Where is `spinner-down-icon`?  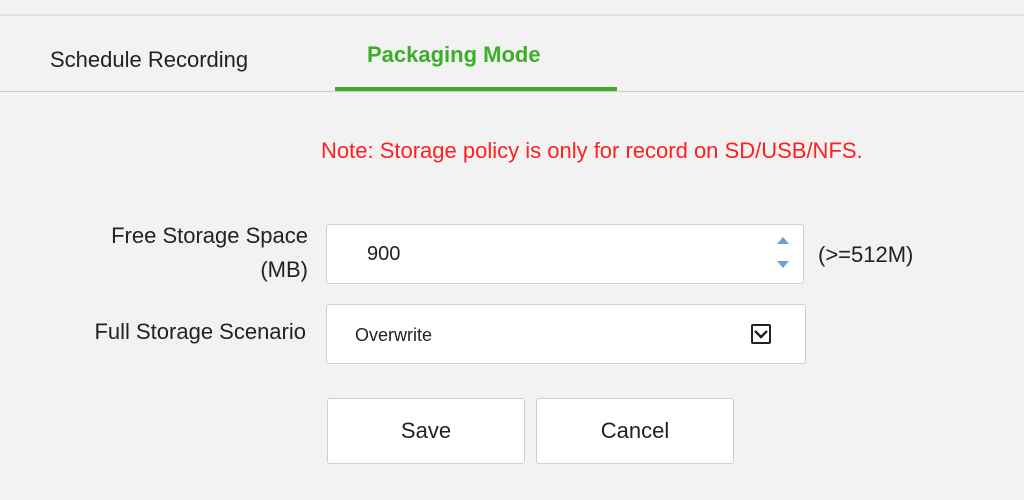 spinner-down-icon is located at coordinates (783, 264).